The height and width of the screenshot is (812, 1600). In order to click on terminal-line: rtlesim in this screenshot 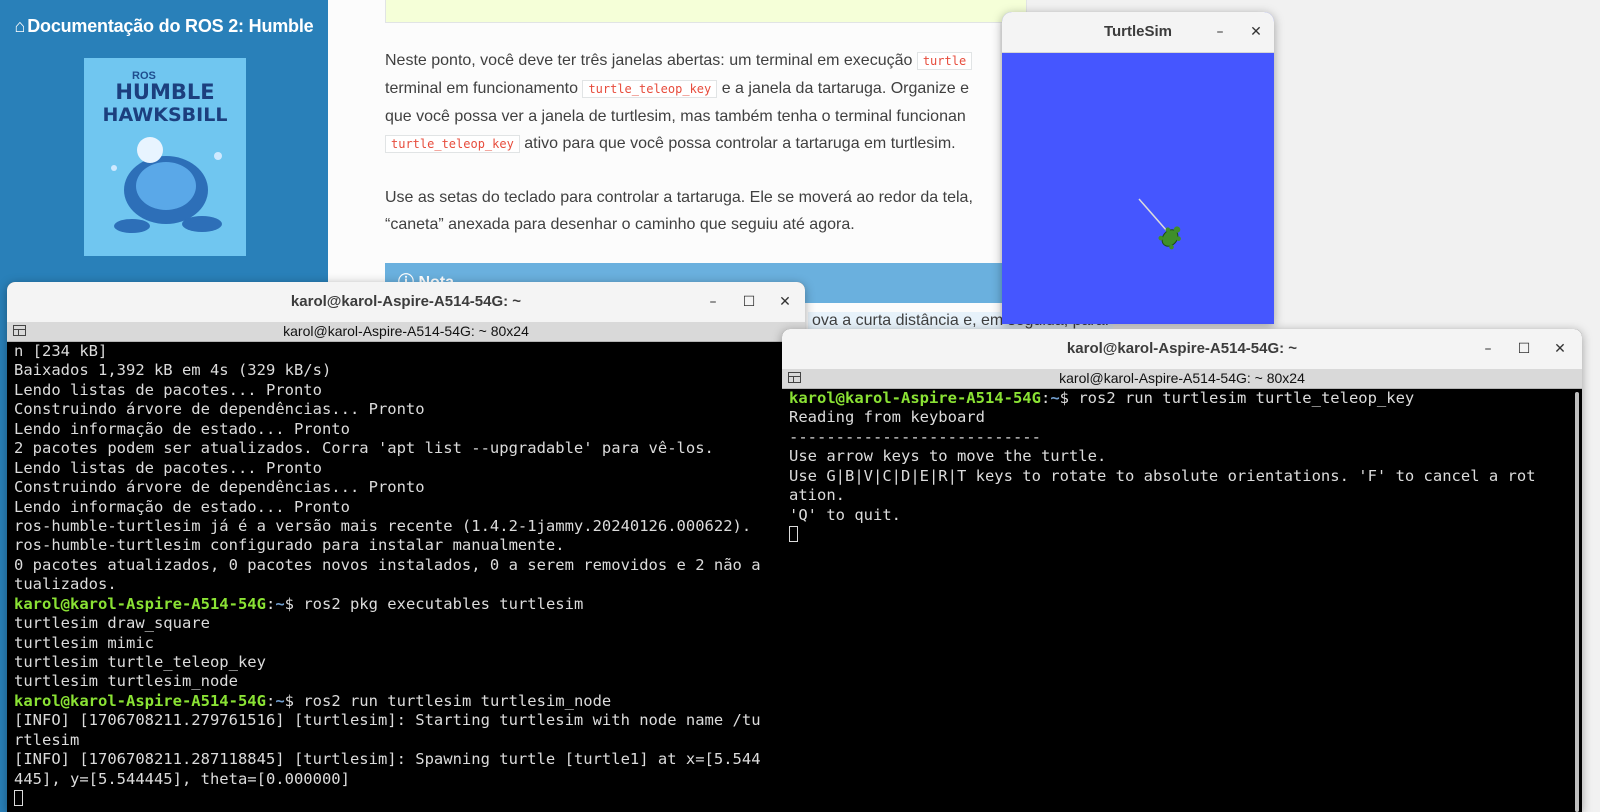, I will do `click(47, 739)`.